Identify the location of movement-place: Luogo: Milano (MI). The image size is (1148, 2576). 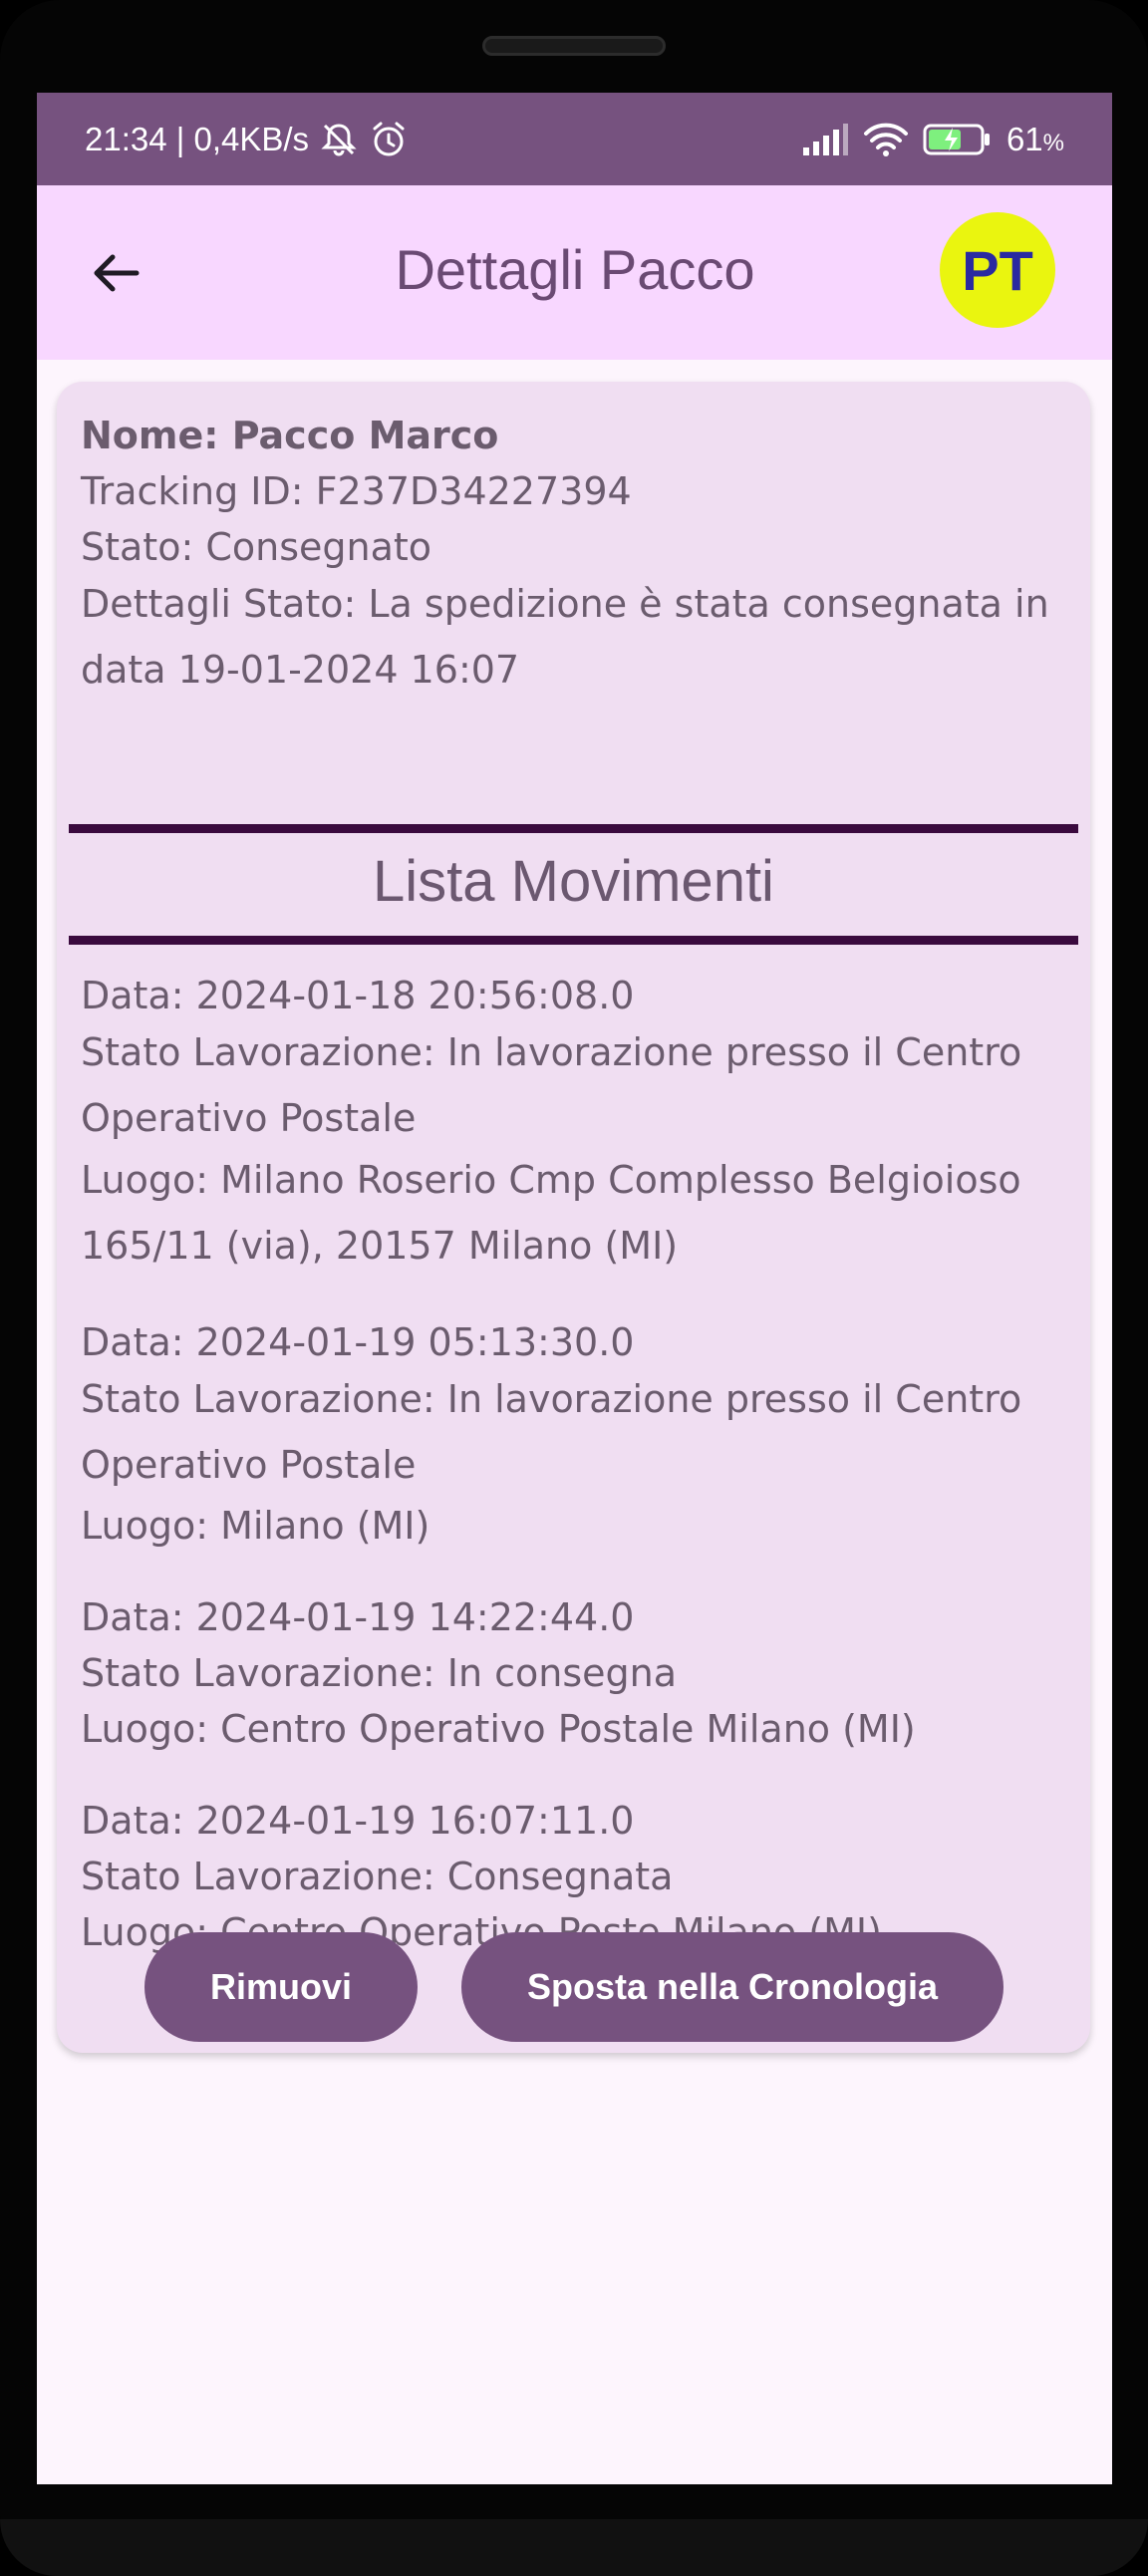
(255, 1526).